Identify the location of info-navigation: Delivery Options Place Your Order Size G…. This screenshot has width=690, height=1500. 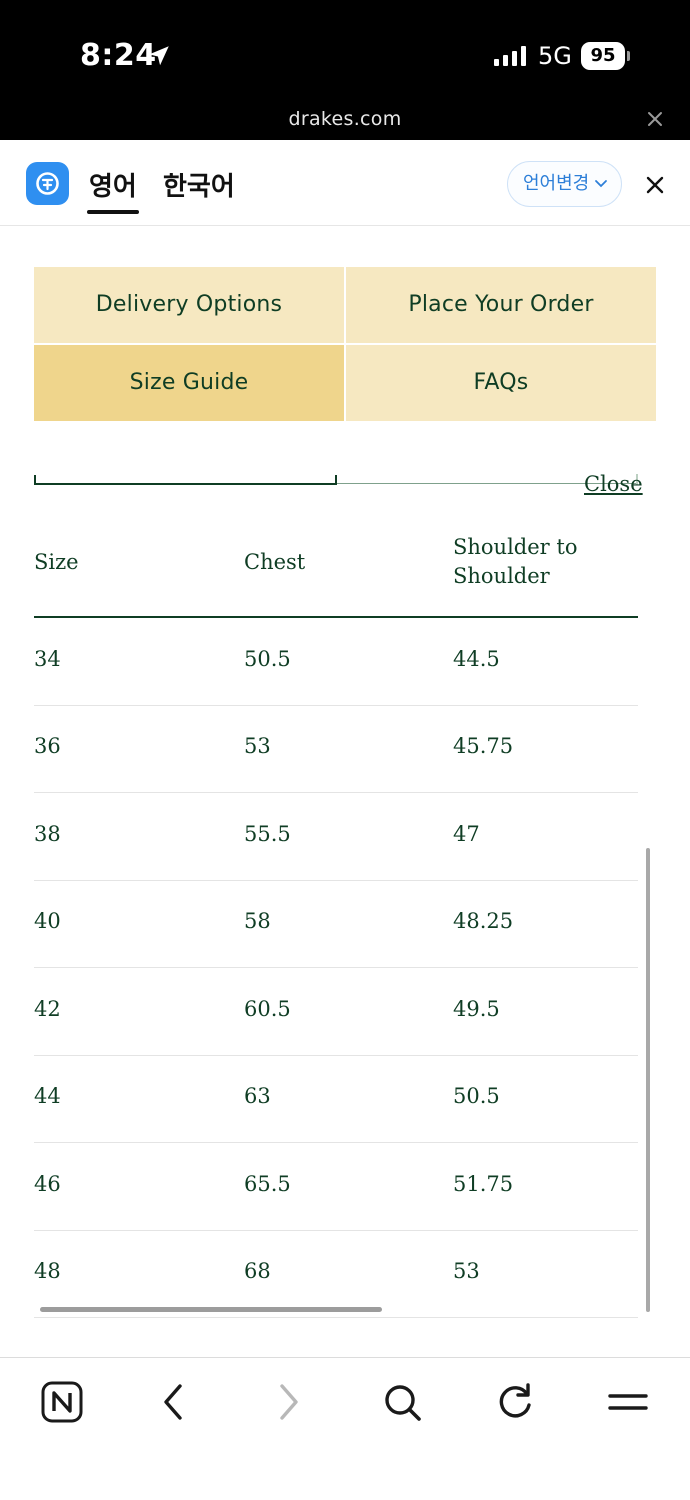
(345, 344).